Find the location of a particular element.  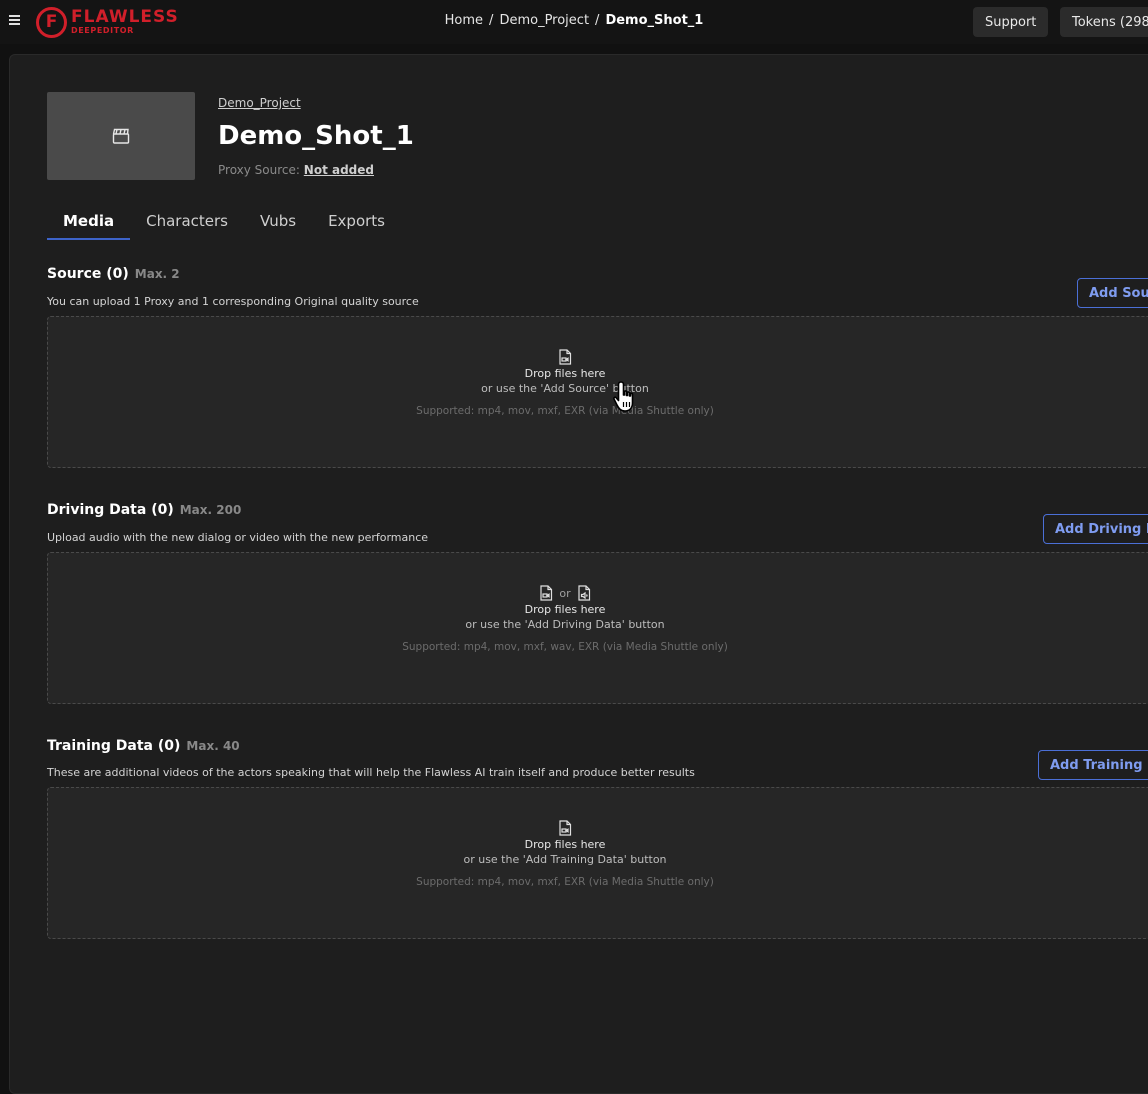

add-training-data-button: Add Training Data is located at coordinates (1093, 765).